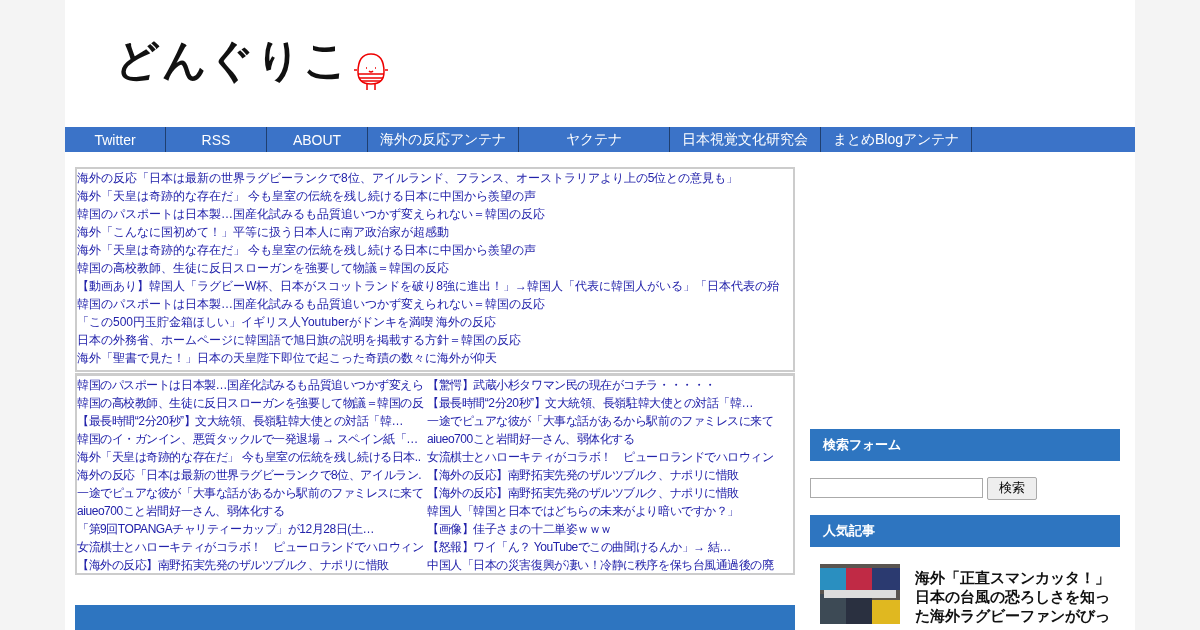 The width and height of the screenshot is (1200, 630). I want to click on nav-link: 海外の反応アンテナ, so click(443, 139).